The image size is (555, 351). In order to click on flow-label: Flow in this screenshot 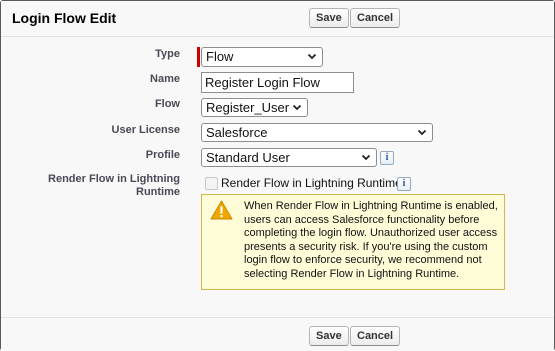, I will do `click(167, 104)`.